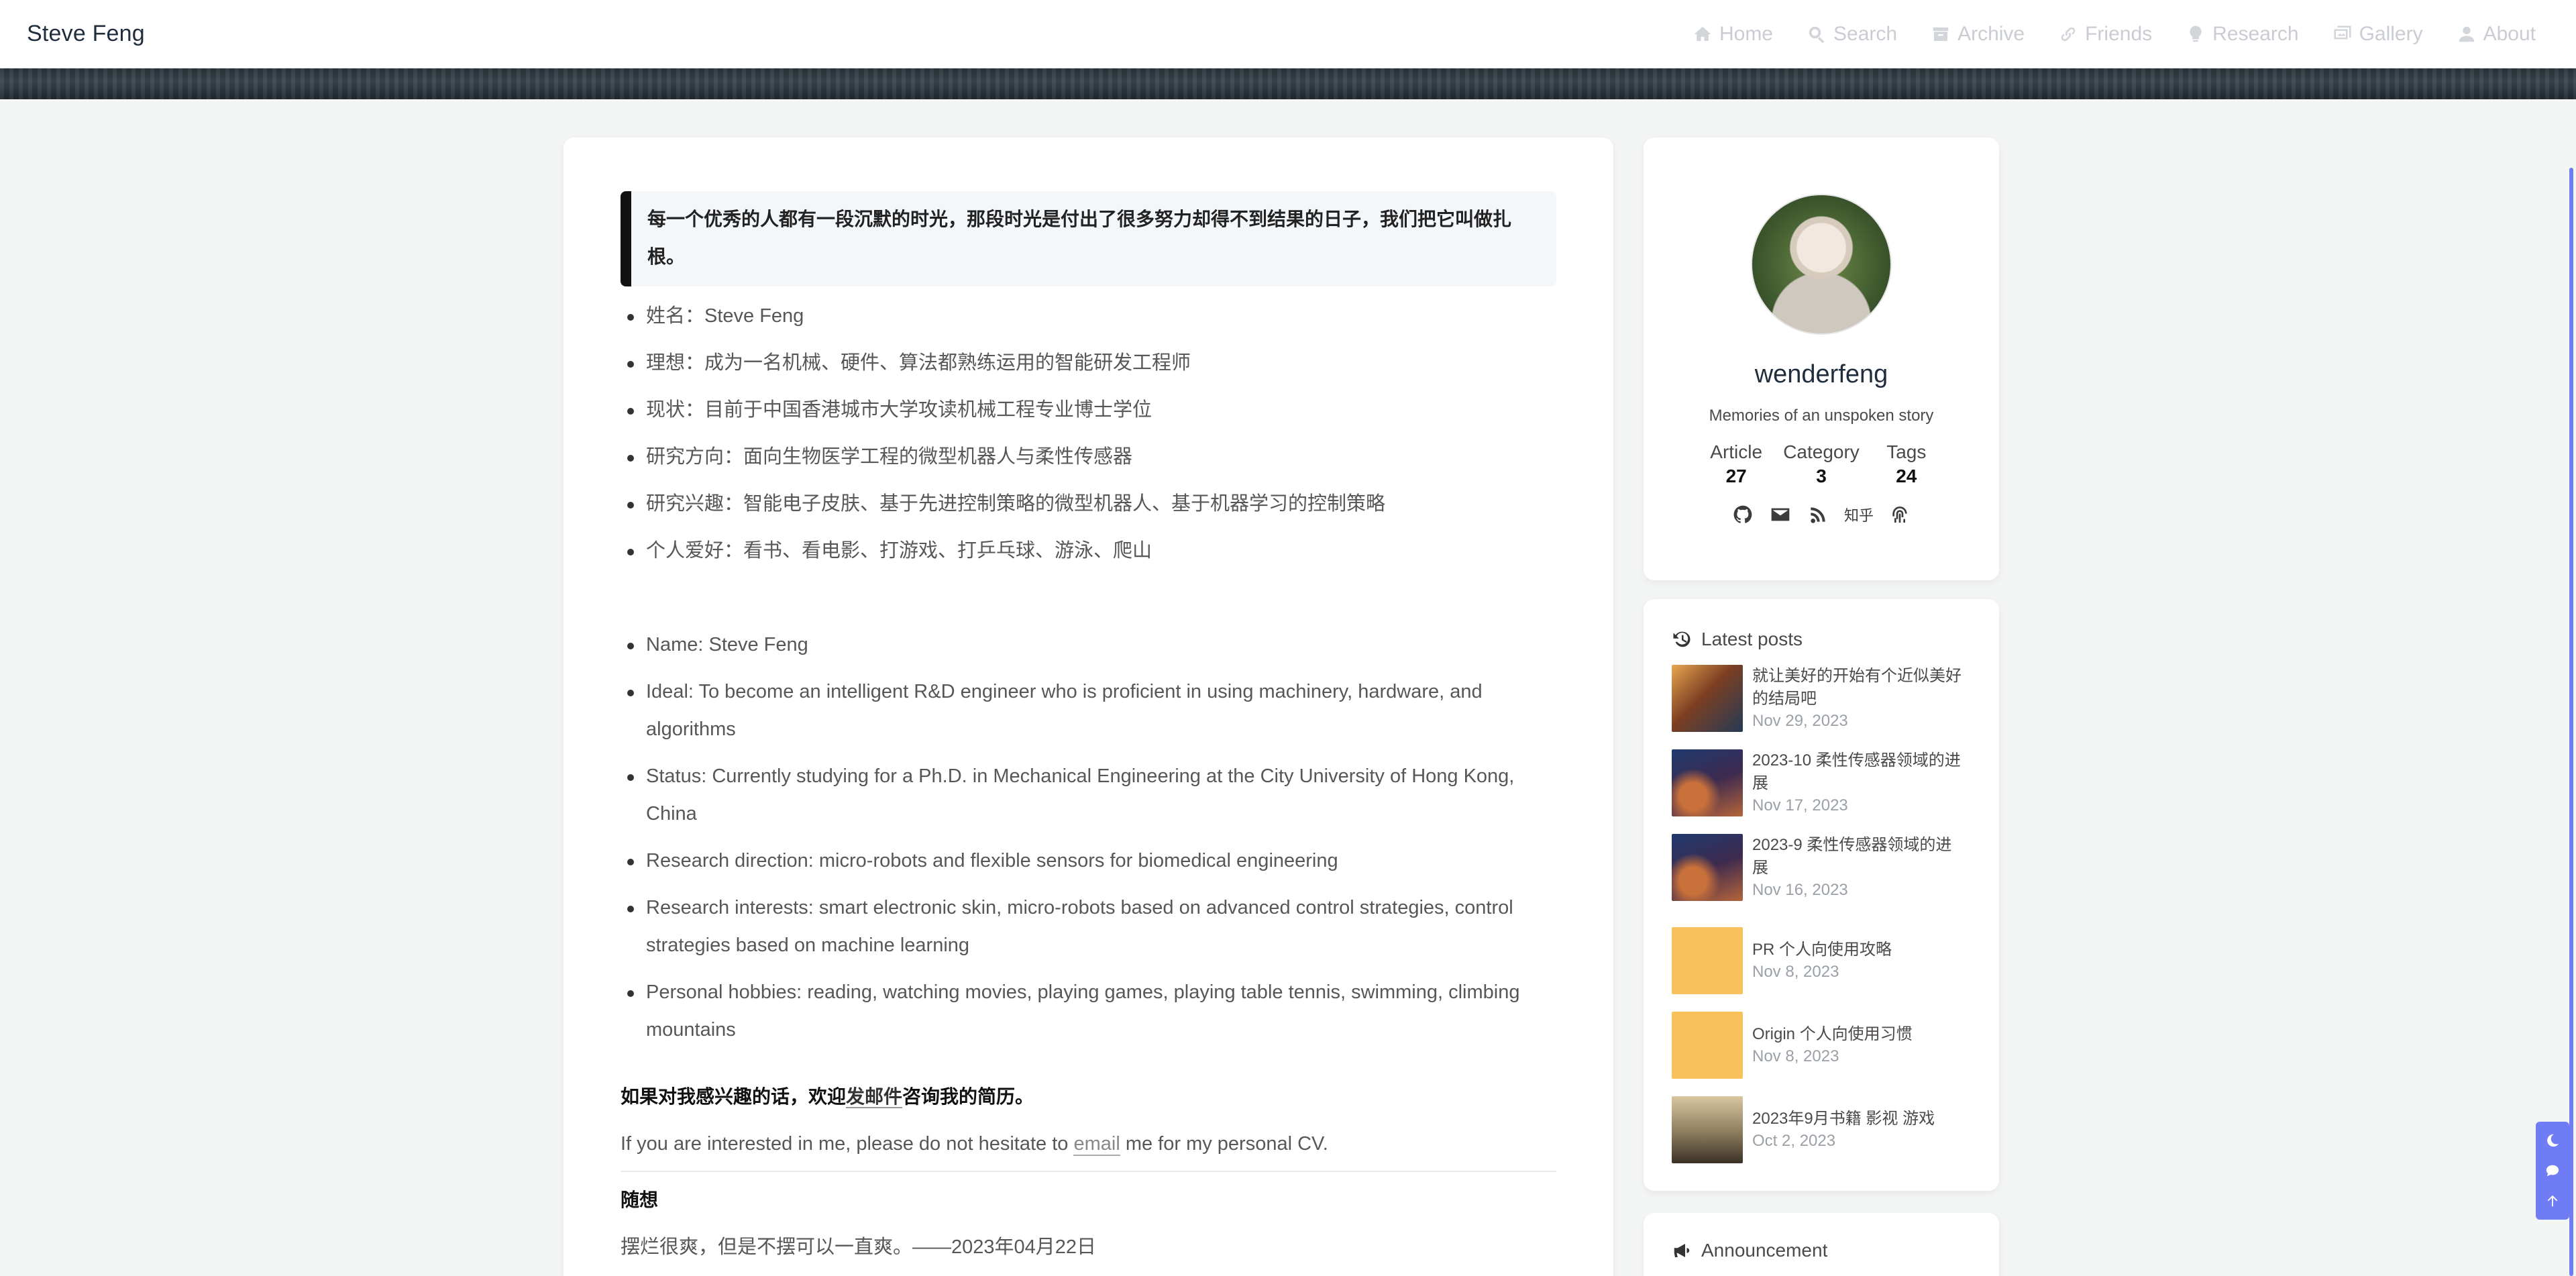 This screenshot has width=2576, height=1276. I want to click on email-link, so click(1780, 515).